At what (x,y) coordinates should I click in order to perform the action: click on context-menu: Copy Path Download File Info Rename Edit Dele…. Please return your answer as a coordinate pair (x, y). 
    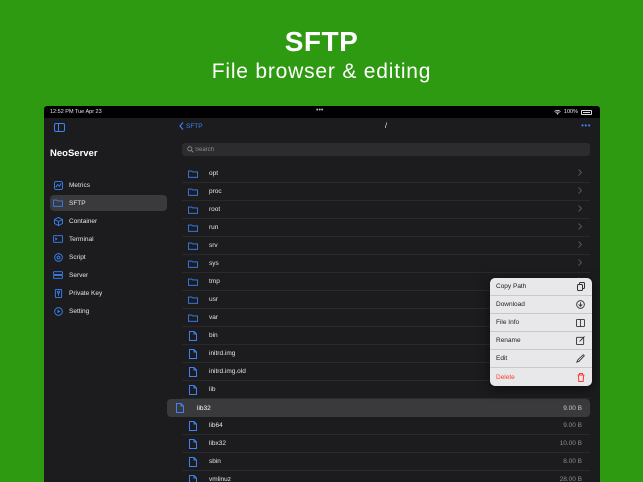
    Looking at the image, I should click on (541, 332).